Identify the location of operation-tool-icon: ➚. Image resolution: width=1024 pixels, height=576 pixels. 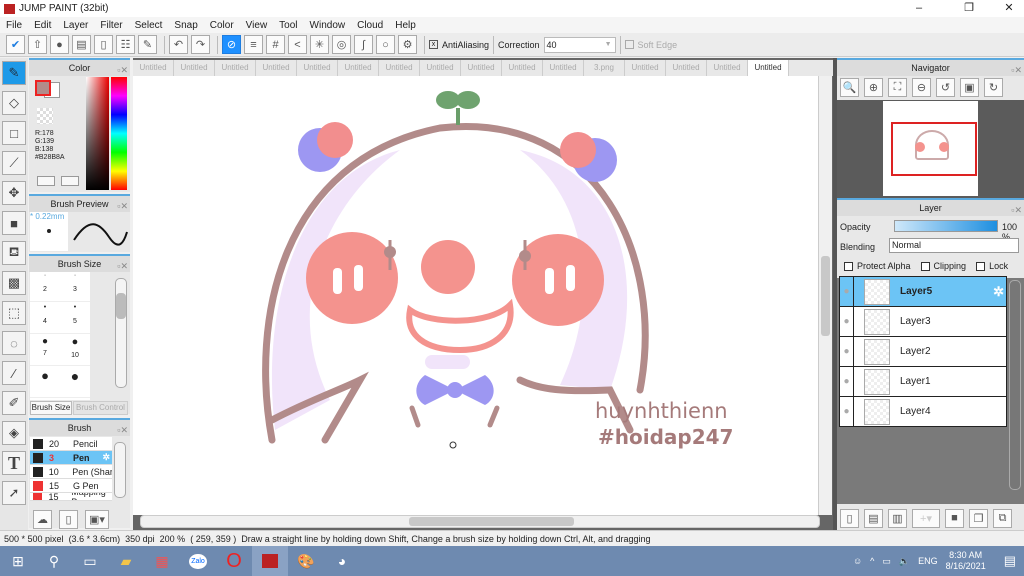
(14, 493).